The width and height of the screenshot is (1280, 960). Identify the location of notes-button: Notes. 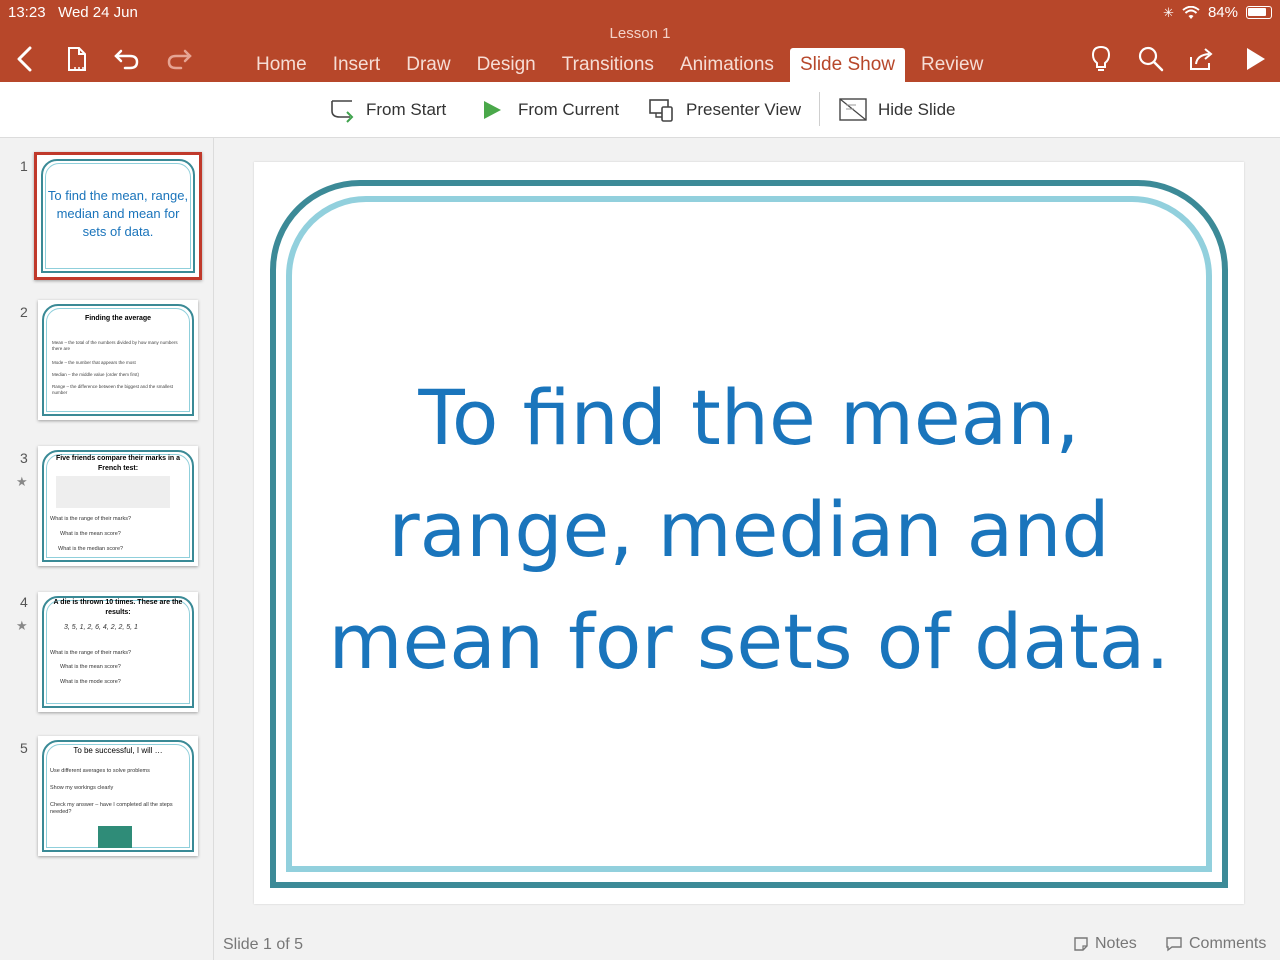
(1105, 944).